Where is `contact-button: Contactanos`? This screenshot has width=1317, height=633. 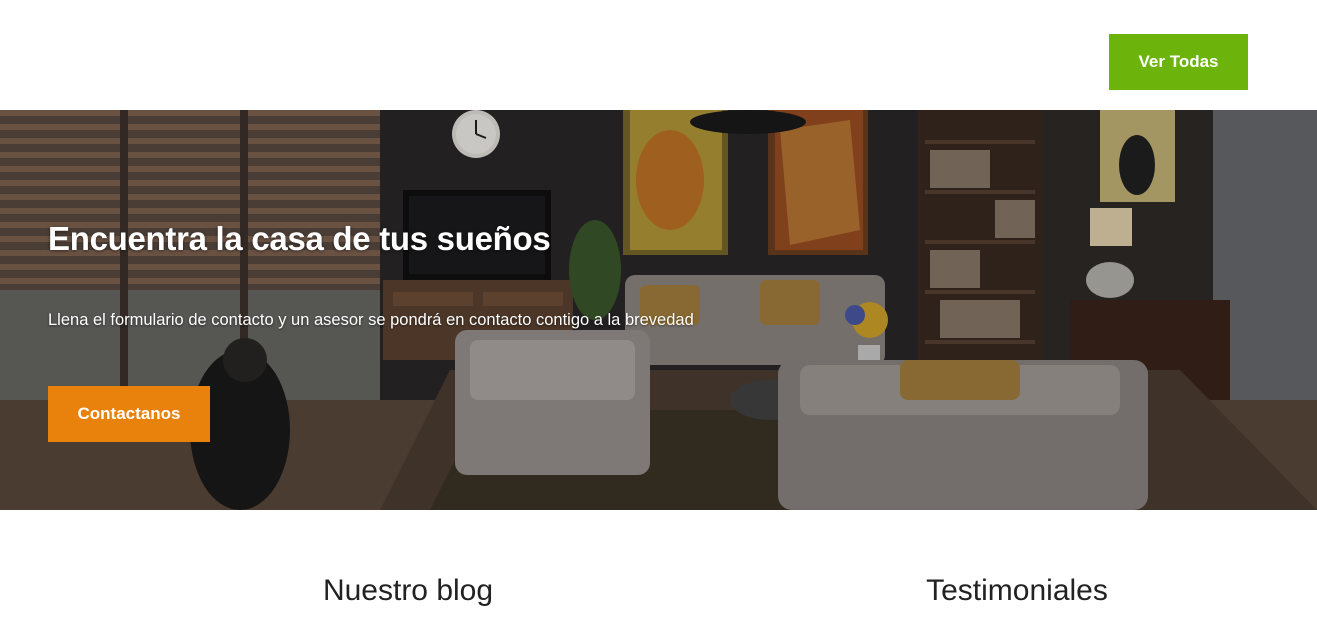
contact-button: Contactanos is located at coordinates (129, 414).